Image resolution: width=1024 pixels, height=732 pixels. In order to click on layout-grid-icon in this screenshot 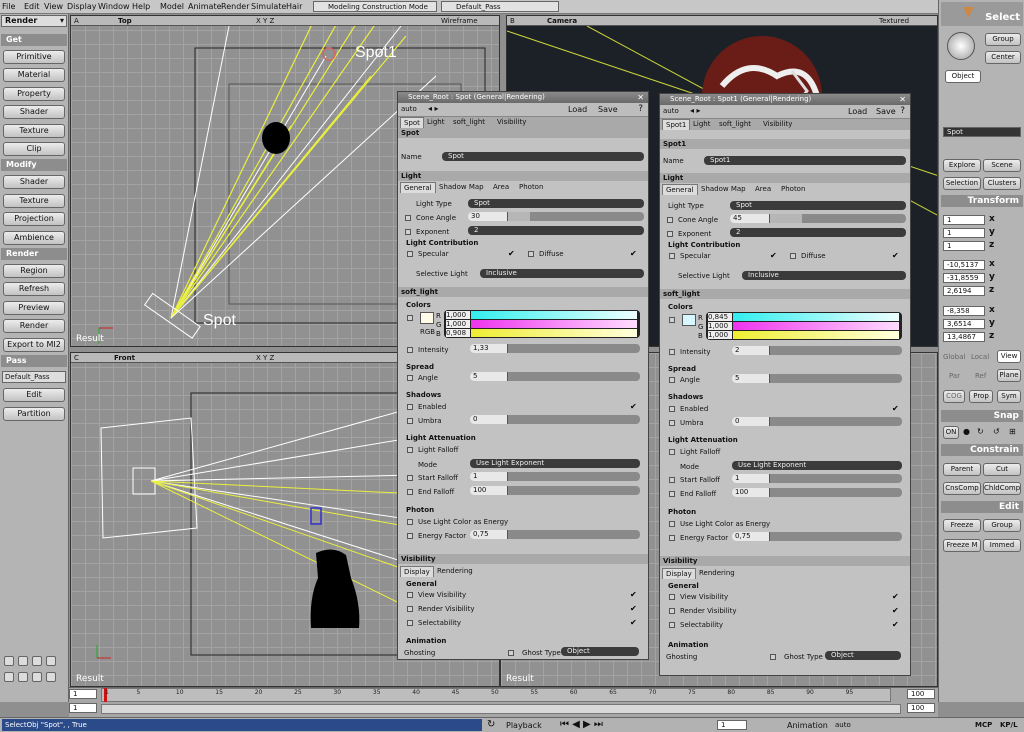, I will do `click(51, 661)`.